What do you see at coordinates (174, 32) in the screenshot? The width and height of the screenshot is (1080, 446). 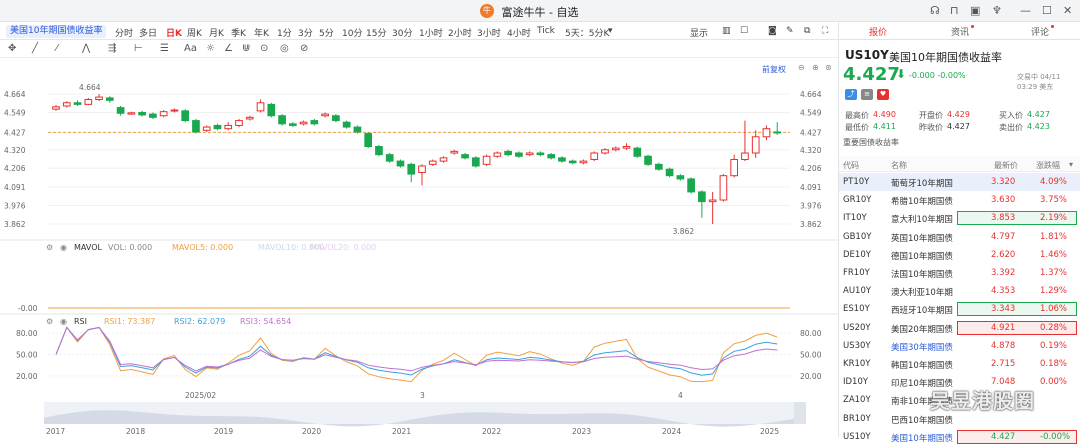 I see `timeframe-2: 日K` at bounding box center [174, 32].